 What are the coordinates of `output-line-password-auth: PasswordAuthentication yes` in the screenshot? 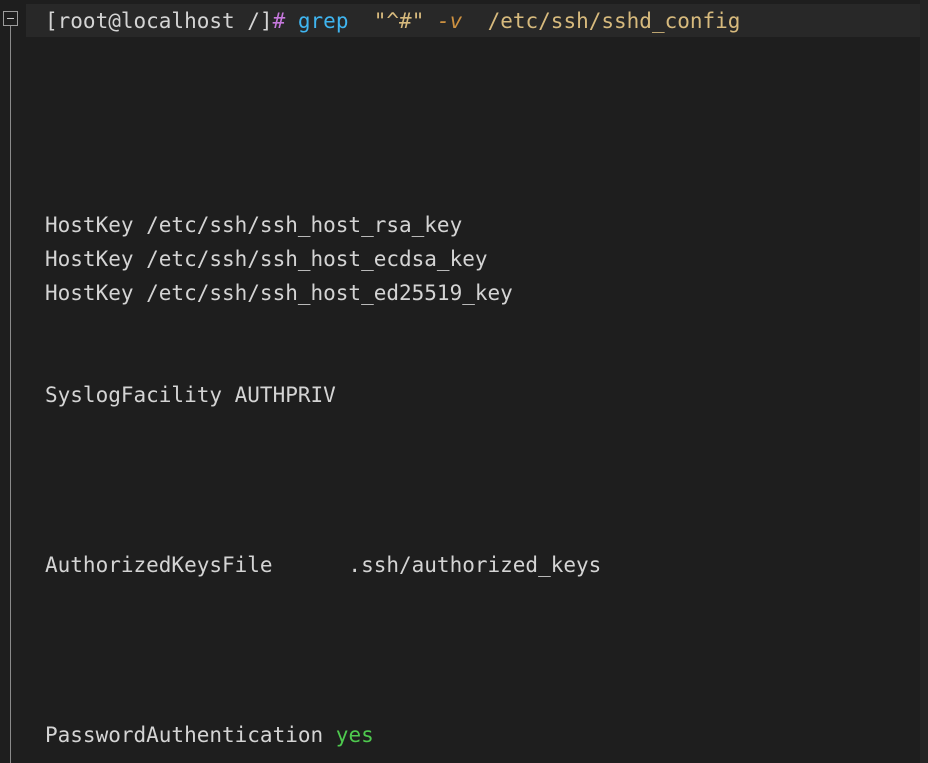 It's located at (209, 735).